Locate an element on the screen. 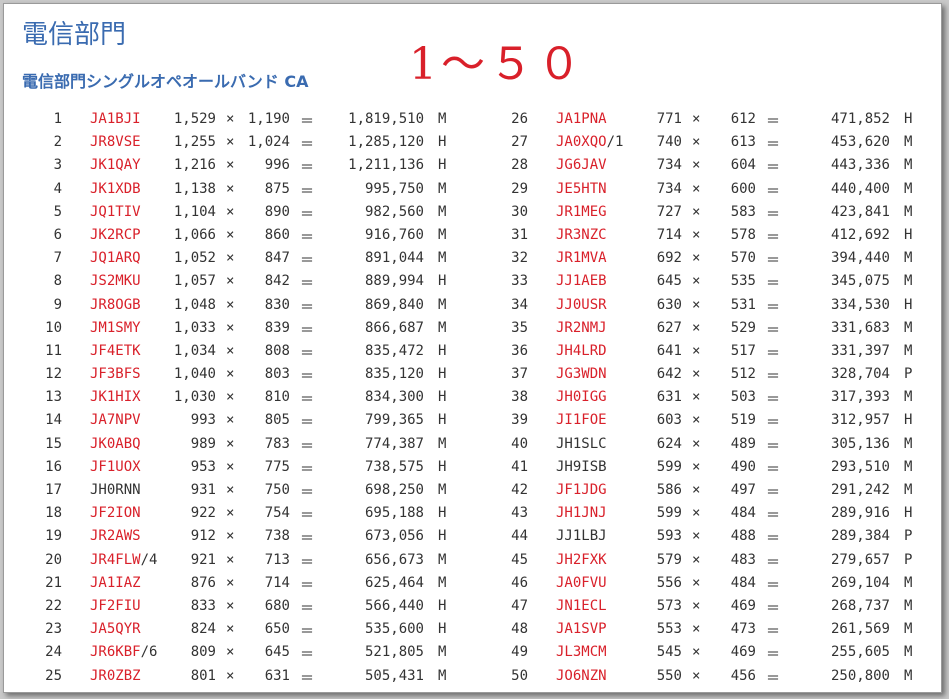 The image size is (949, 699). rank-cell: 49 is located at coordinates (519, 652).